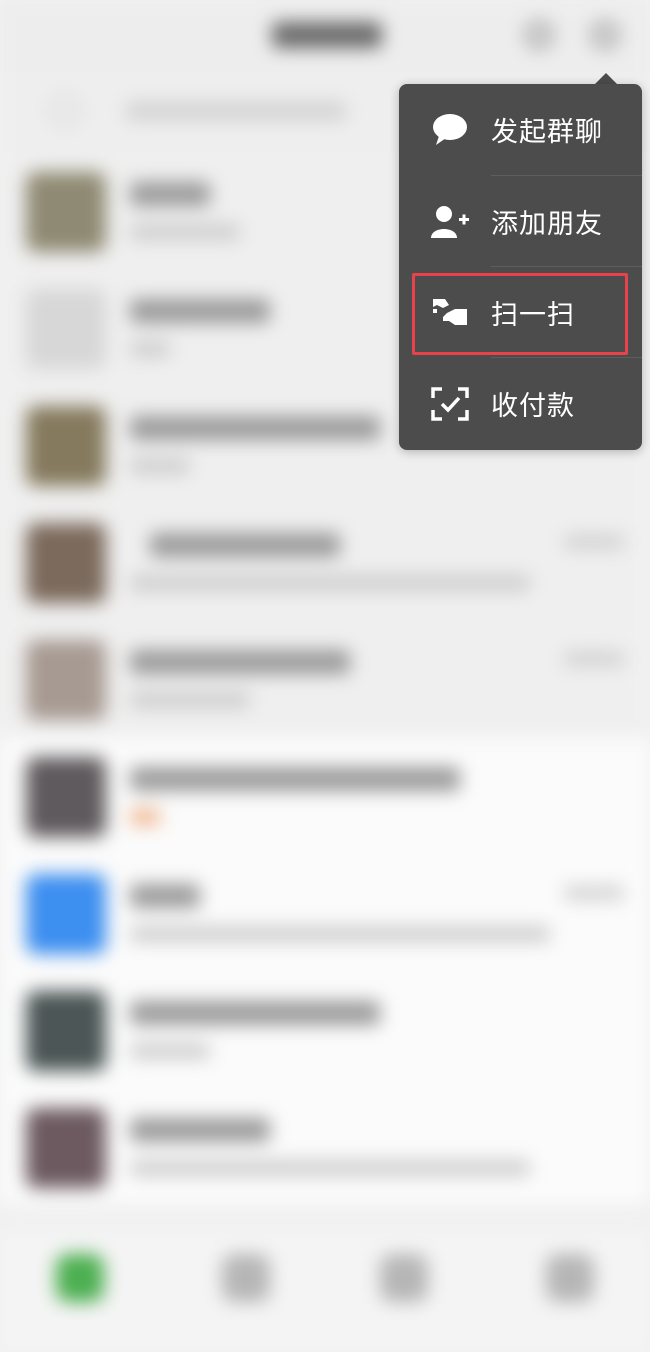 The image size is (650, 1352). Describe the element at coordinates (246, 1278) in the screenshot. I see `tab-contacts-icon` at that location.